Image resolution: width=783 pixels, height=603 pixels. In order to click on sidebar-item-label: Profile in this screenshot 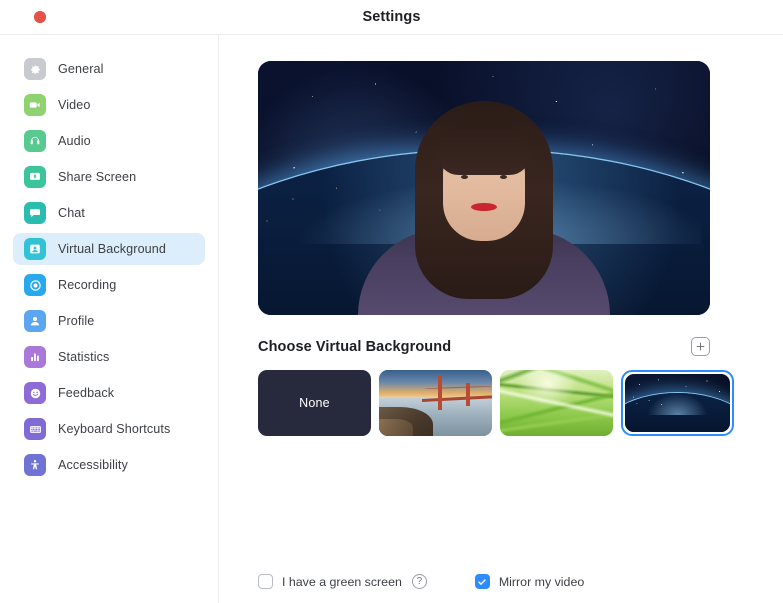, I will do `click(76, 321)`.